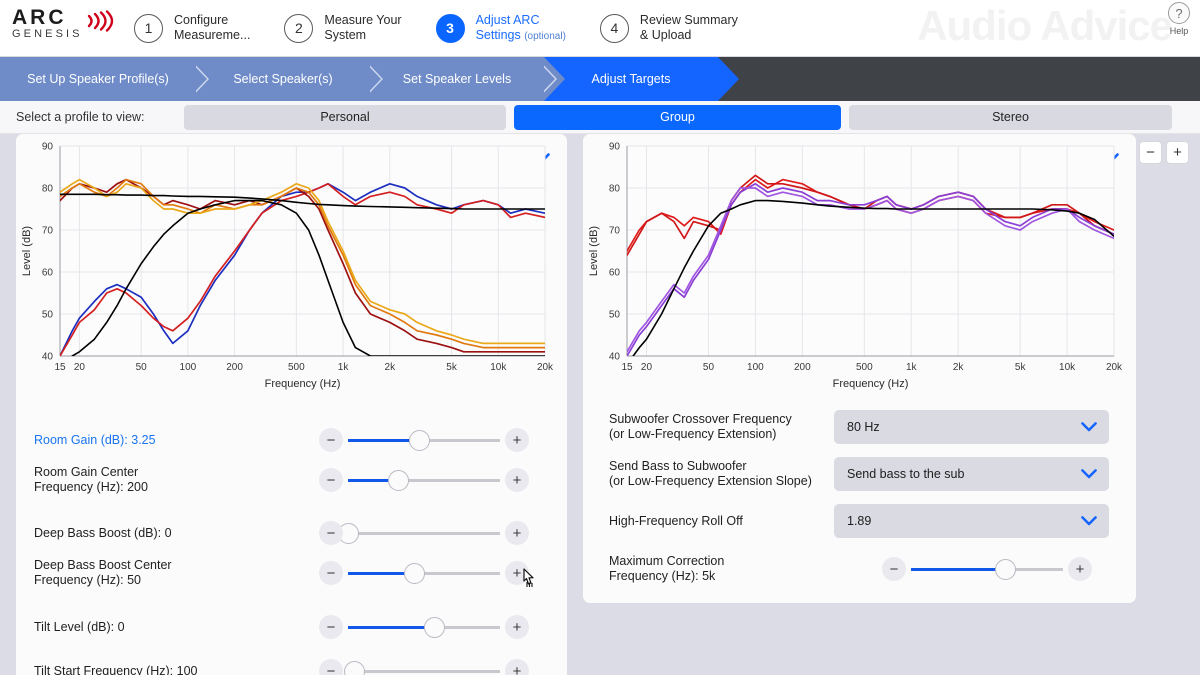 The width and height of the screenshot is (1200, 675). What do you see at coordinates (1021, 367) in the screenshot?
I see `svg-text: 5k` at bounding box center [1021, 367].